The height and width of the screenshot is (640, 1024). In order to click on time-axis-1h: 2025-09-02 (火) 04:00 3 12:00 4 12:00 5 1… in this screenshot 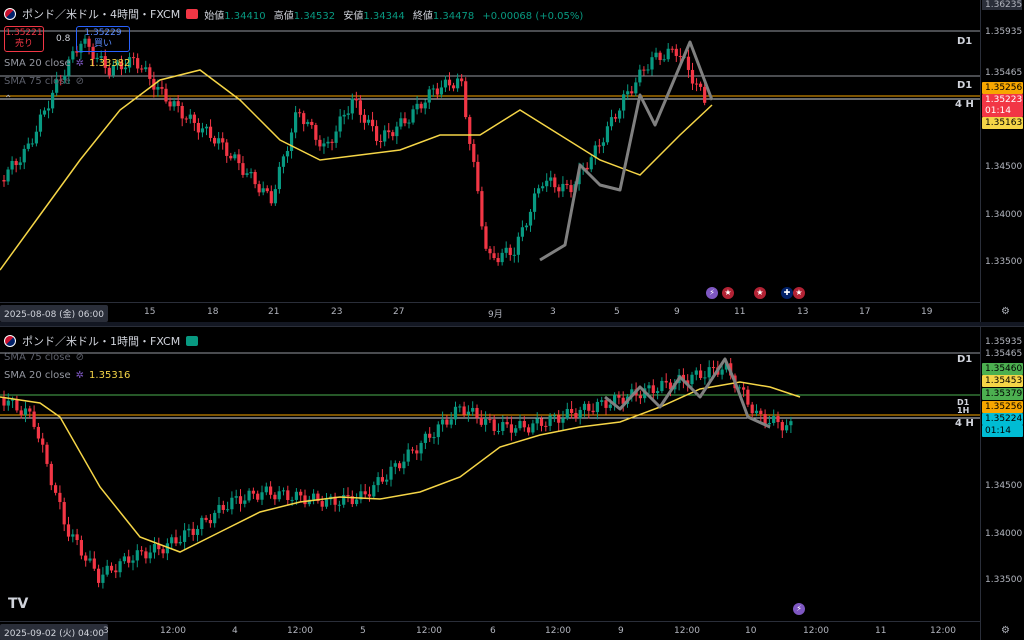, I will do `click(490, 630)`.